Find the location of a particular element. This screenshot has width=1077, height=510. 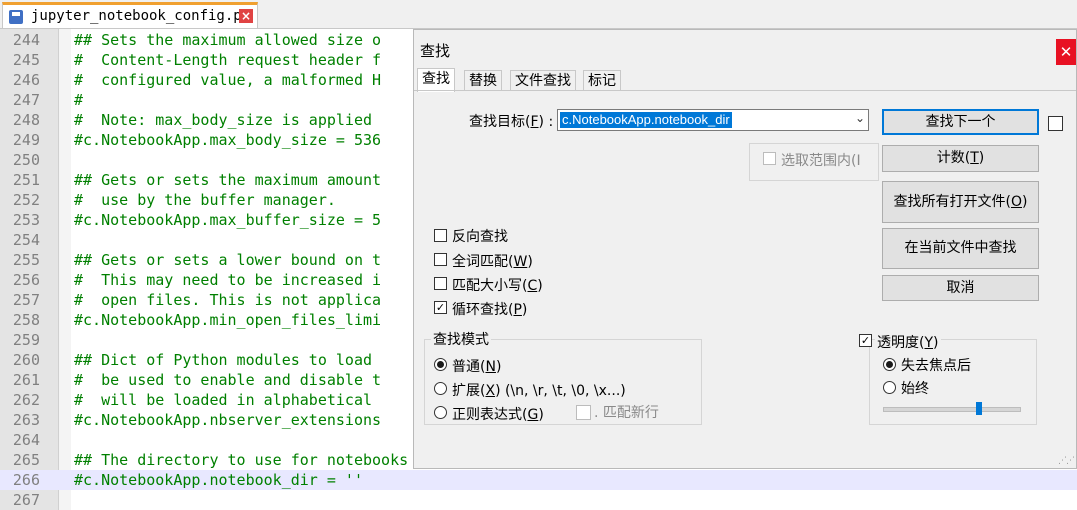

close-icon: ✕ is located at coordinates (1066, 52).